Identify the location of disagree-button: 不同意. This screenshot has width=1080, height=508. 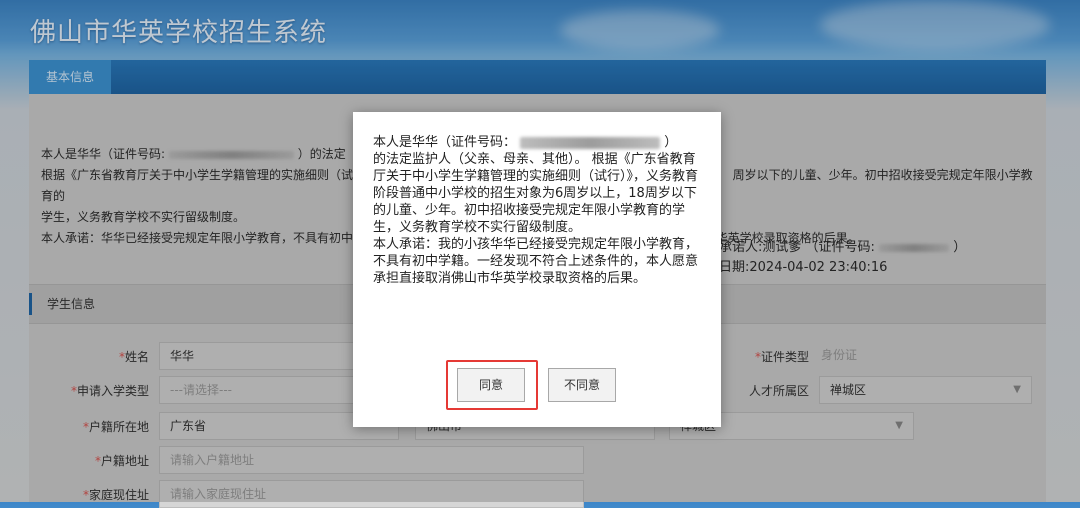
(582, 385).